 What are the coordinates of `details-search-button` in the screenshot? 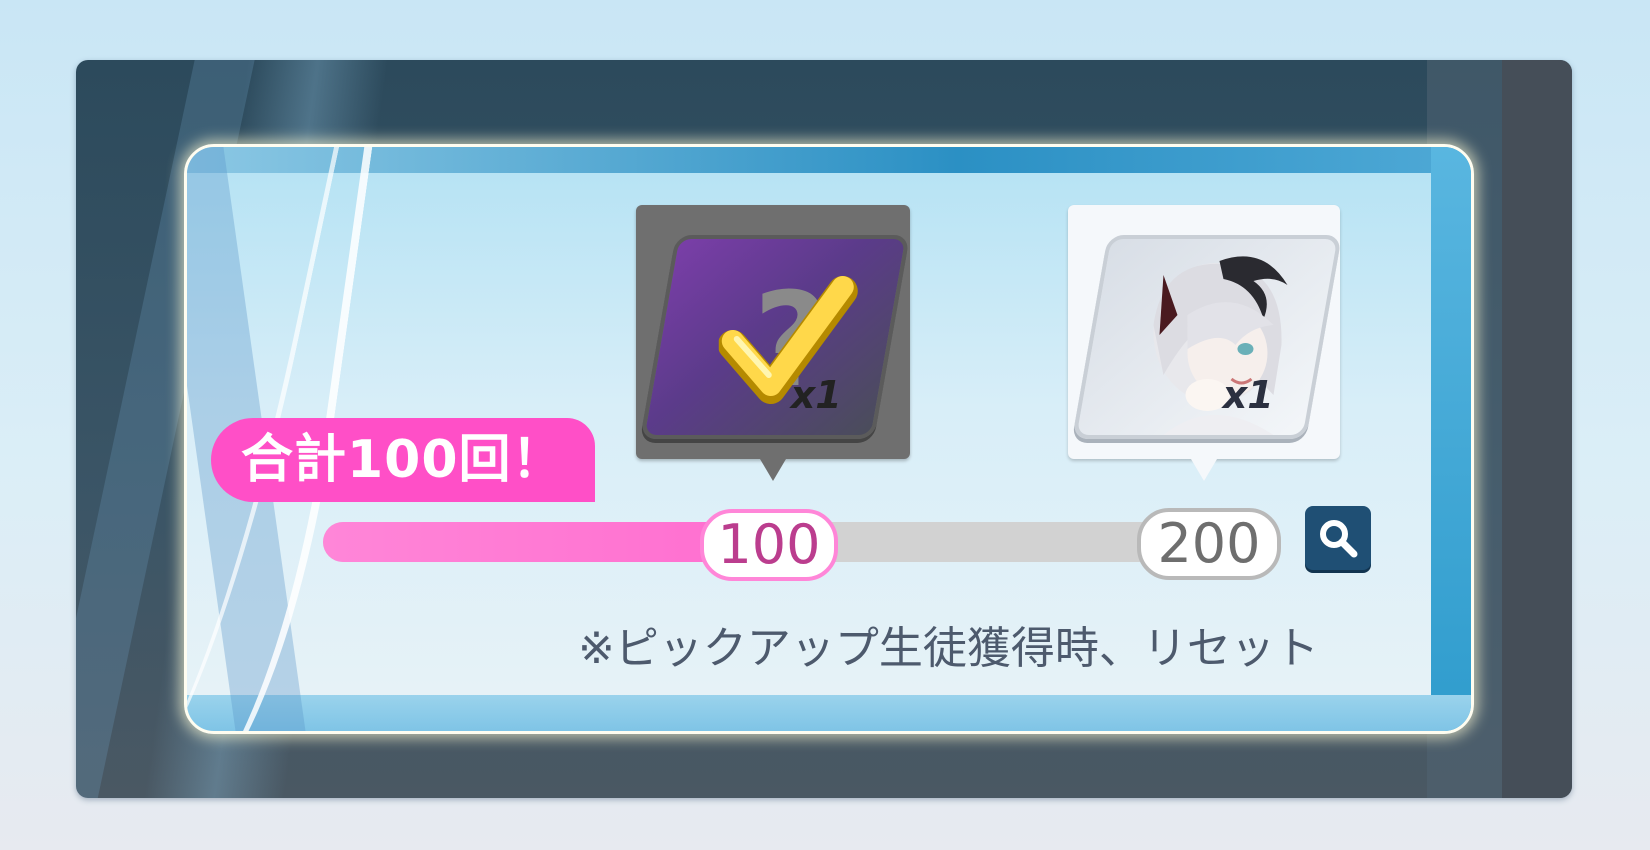 It's located at (1338, 538).